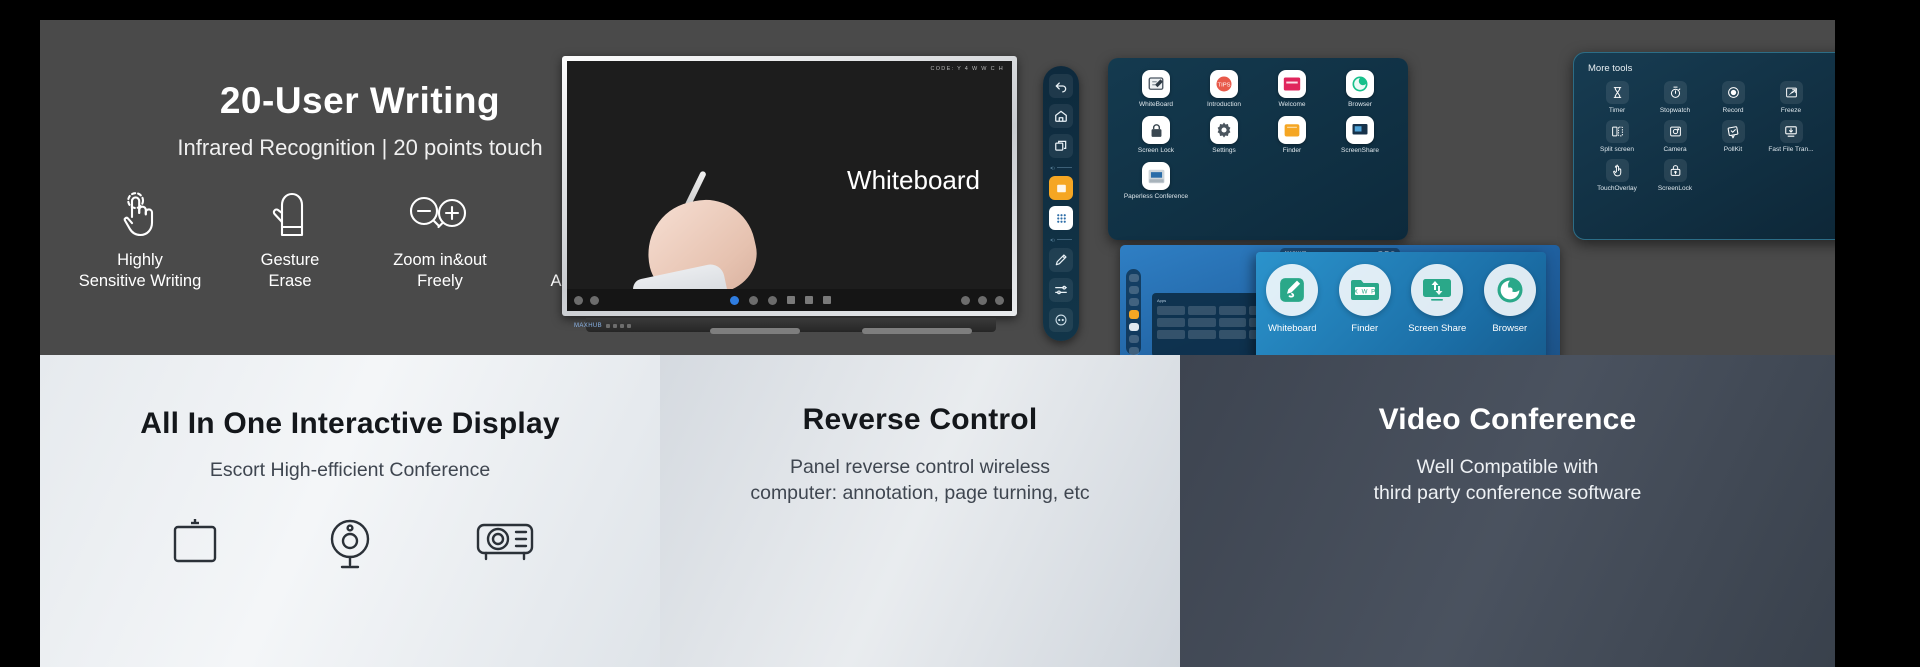  I want to click on tool-item-screen-lock: ScreenLock, so click(1675, 175).